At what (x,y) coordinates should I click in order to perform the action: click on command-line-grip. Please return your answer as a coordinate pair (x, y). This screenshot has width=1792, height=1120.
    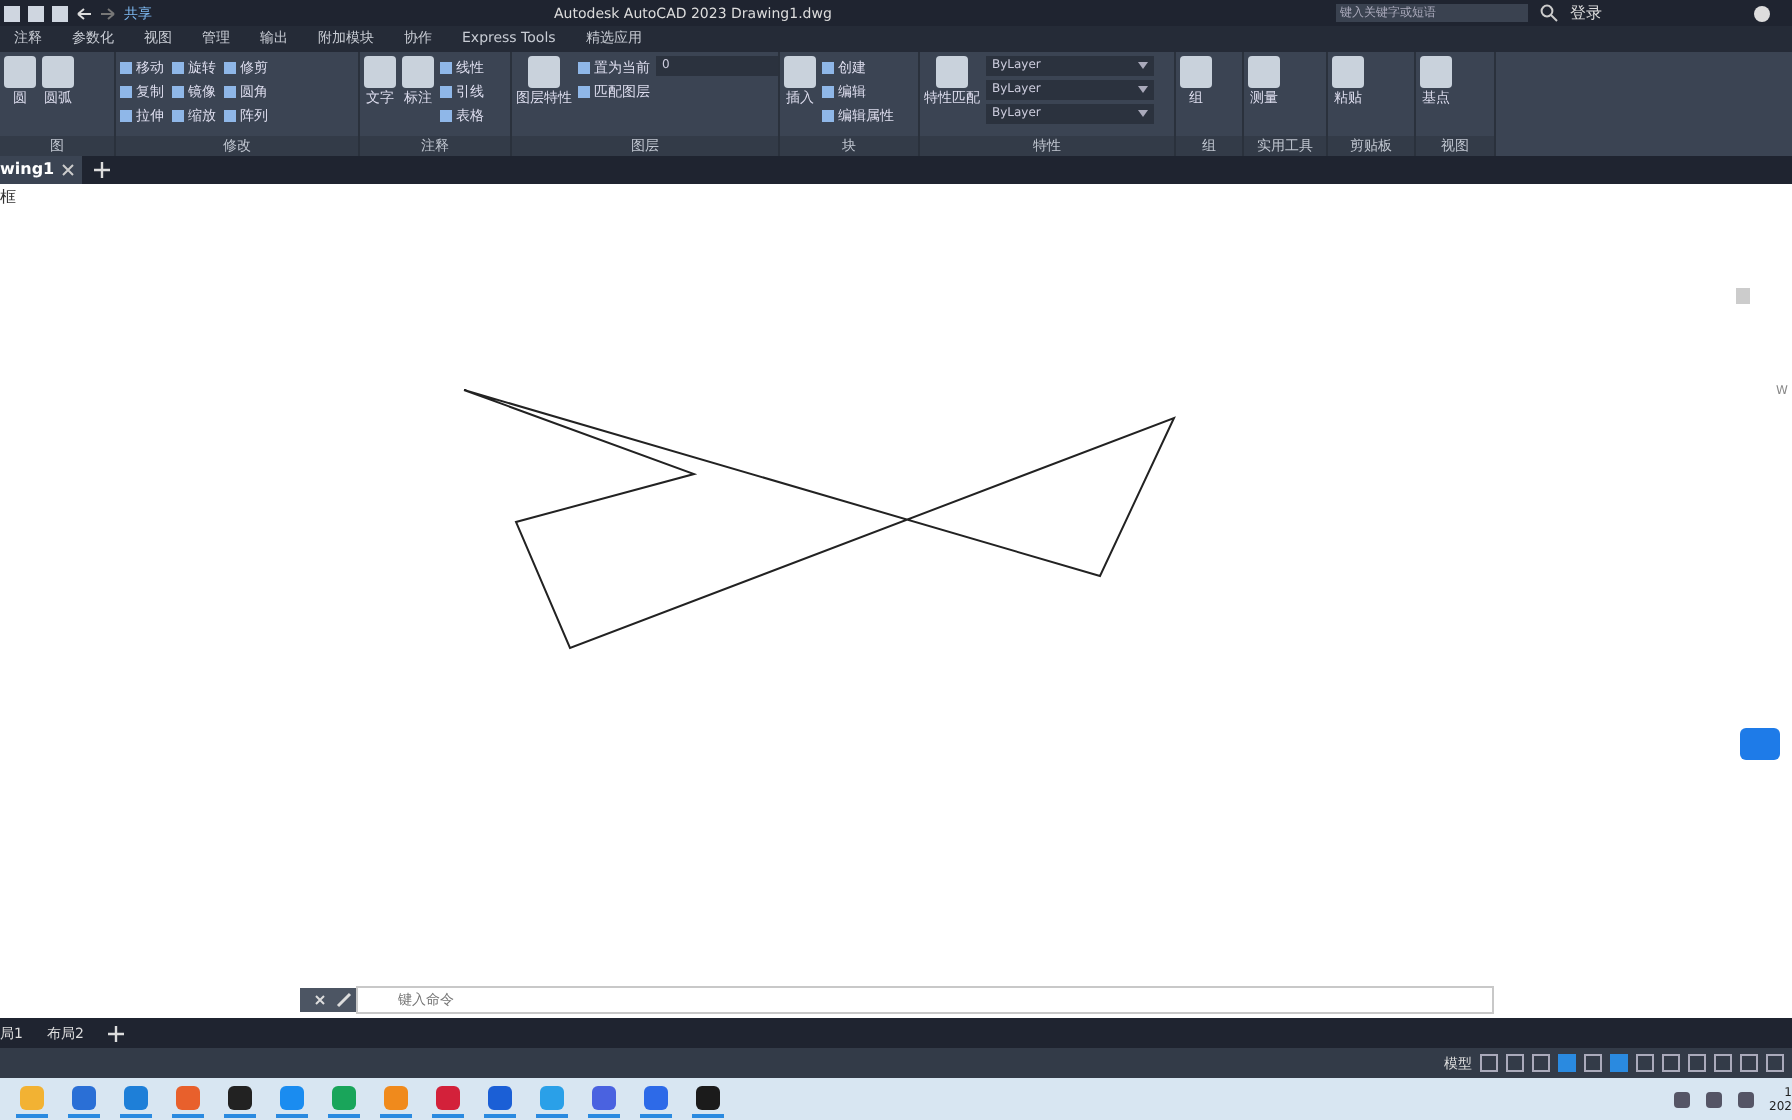
    Looking at the image, I should click on (304, 1000).